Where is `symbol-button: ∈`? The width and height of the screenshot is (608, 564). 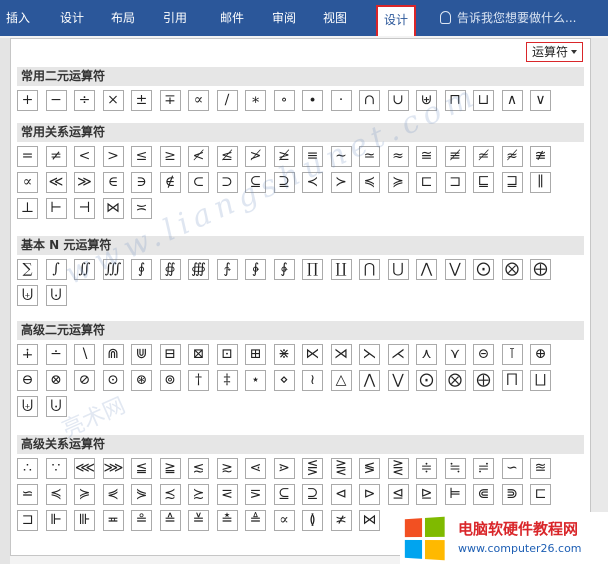 symbol-button: ∈ is located at coordinates (113, 182).